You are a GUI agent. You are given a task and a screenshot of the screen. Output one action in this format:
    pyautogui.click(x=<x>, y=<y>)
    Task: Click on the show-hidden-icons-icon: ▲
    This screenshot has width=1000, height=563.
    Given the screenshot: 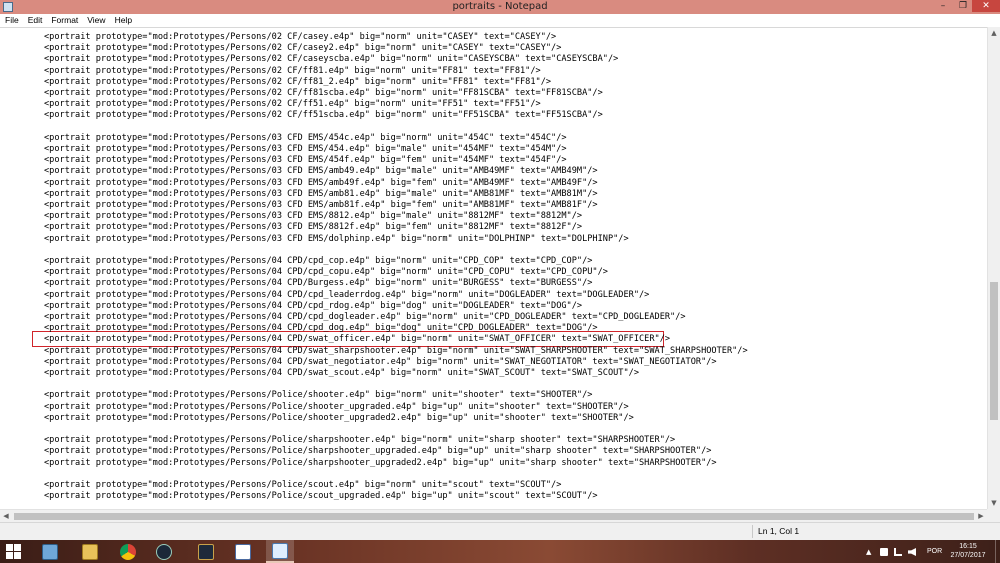 What is the action you would take?
    pyautogui.click(x=870, y=552)
    